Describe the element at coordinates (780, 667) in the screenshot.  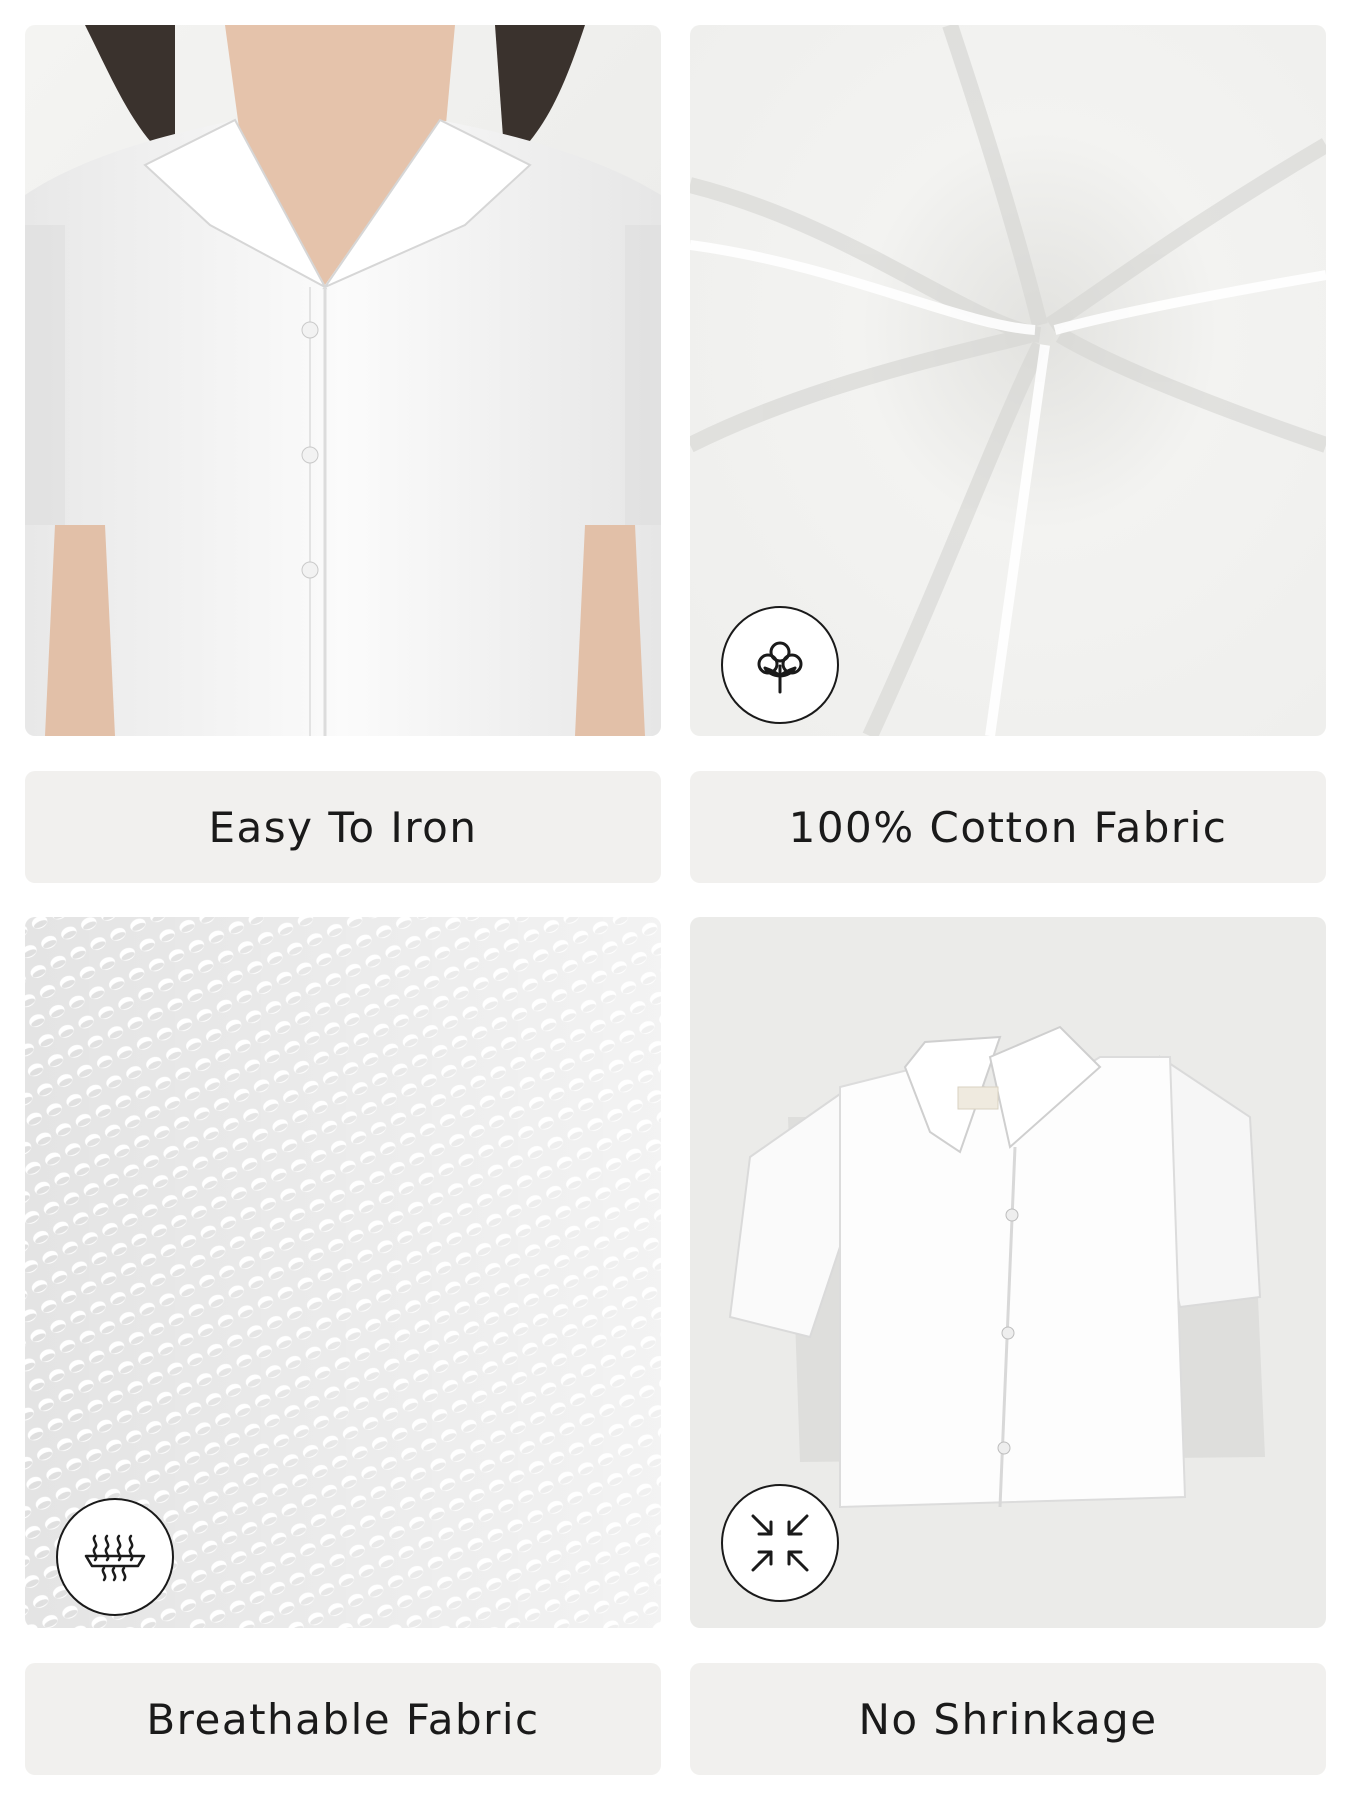
I see `cotton-flower-icon` at that location.